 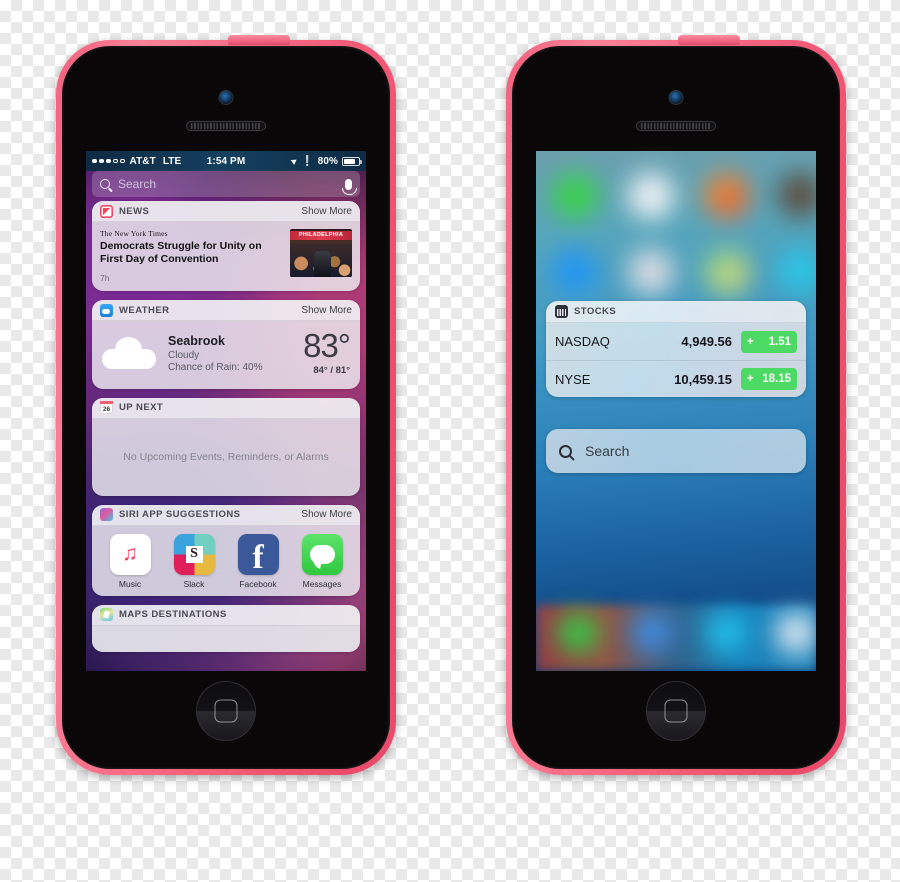 What do you see at coordinates (573, 379) in the screenshot?
I see `stock-name: NYSE` at bounding box center [573, 379].